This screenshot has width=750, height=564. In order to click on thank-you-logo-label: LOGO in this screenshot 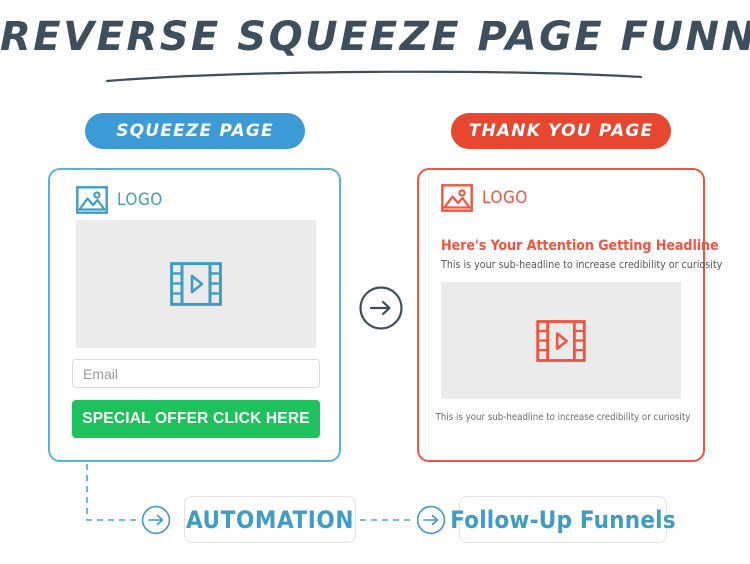, I will do `click(505, 198)`.